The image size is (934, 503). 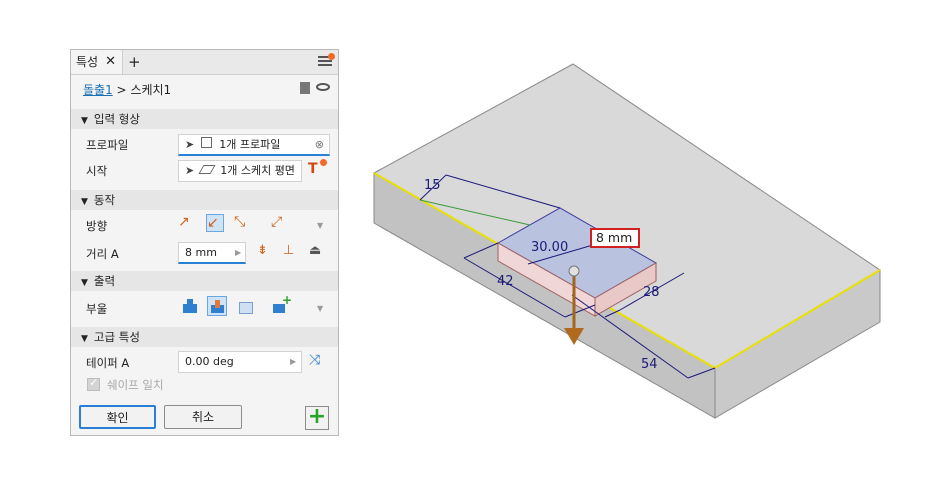 What do you see at coordinates (651, 292) in the screenshot?
I see `dimension-28: 28` at bounding box center [651, 292].